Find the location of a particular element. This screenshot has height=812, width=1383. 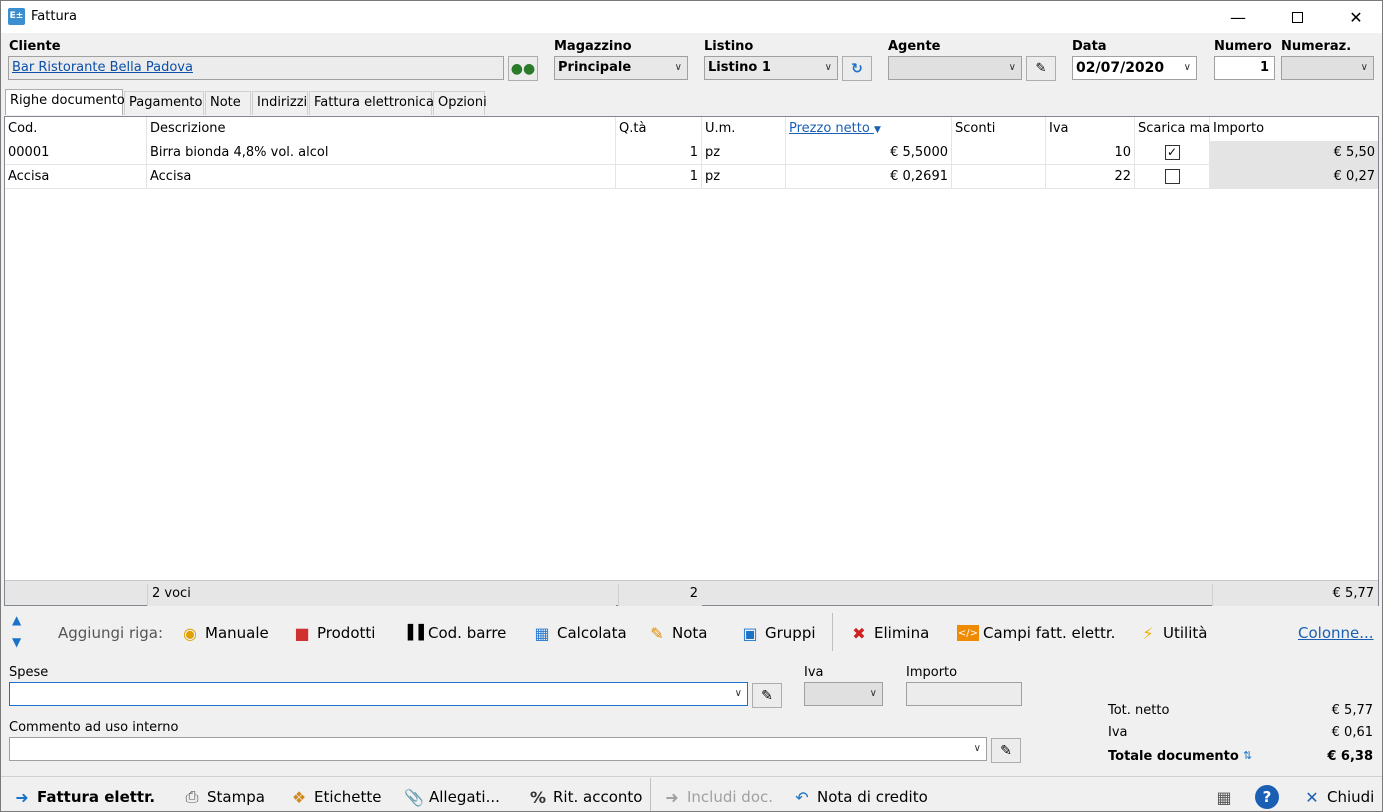

footer-importo: € 5,77 is located at coordinates (1295, 595).